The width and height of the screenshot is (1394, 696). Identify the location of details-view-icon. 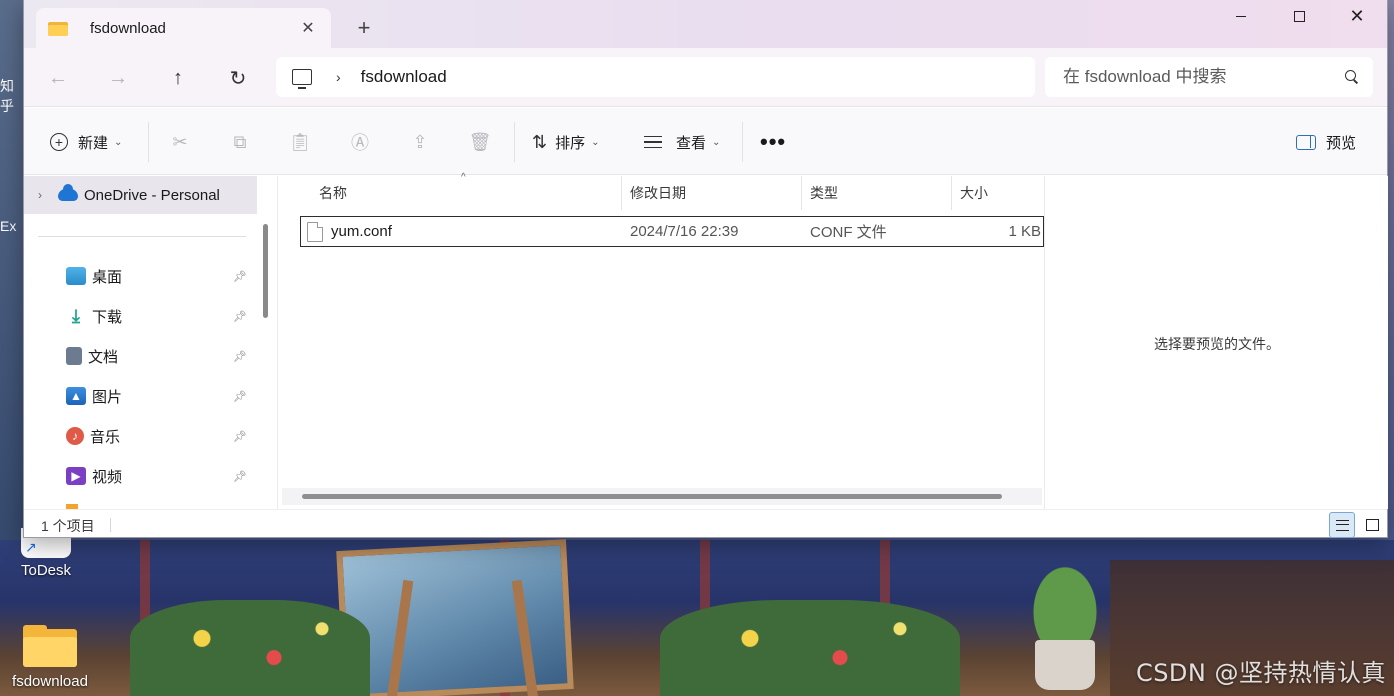
(1342, 525).